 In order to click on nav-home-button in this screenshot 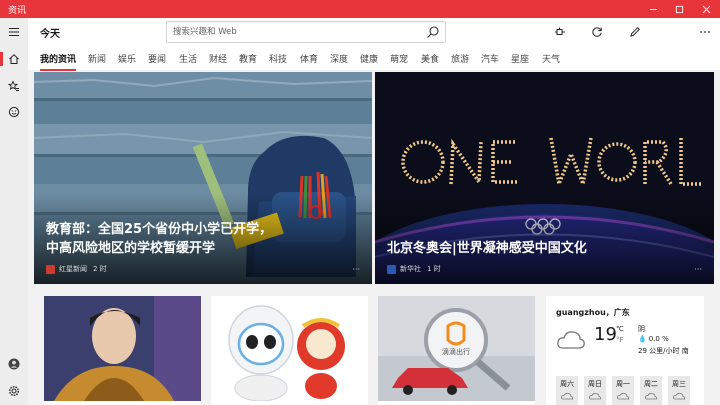, I will do `click(14, 59)`.